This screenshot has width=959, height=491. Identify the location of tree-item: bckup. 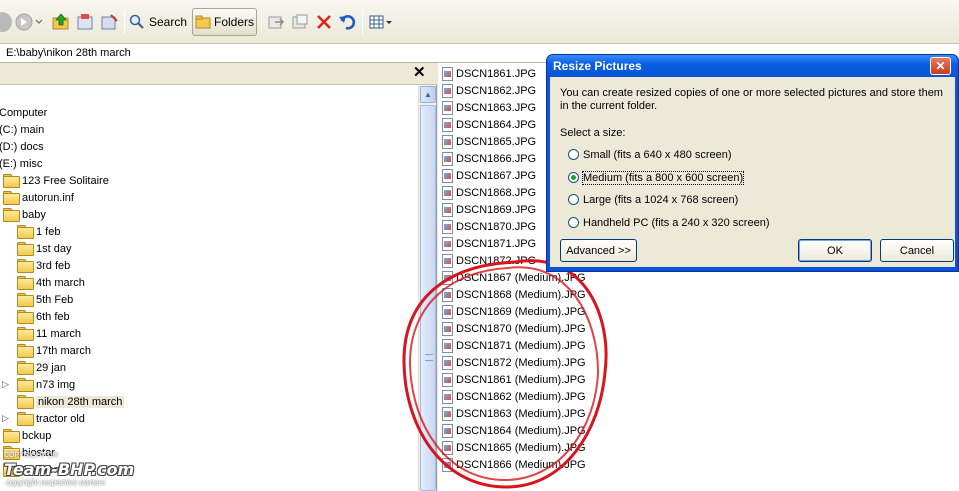
(27, 435).